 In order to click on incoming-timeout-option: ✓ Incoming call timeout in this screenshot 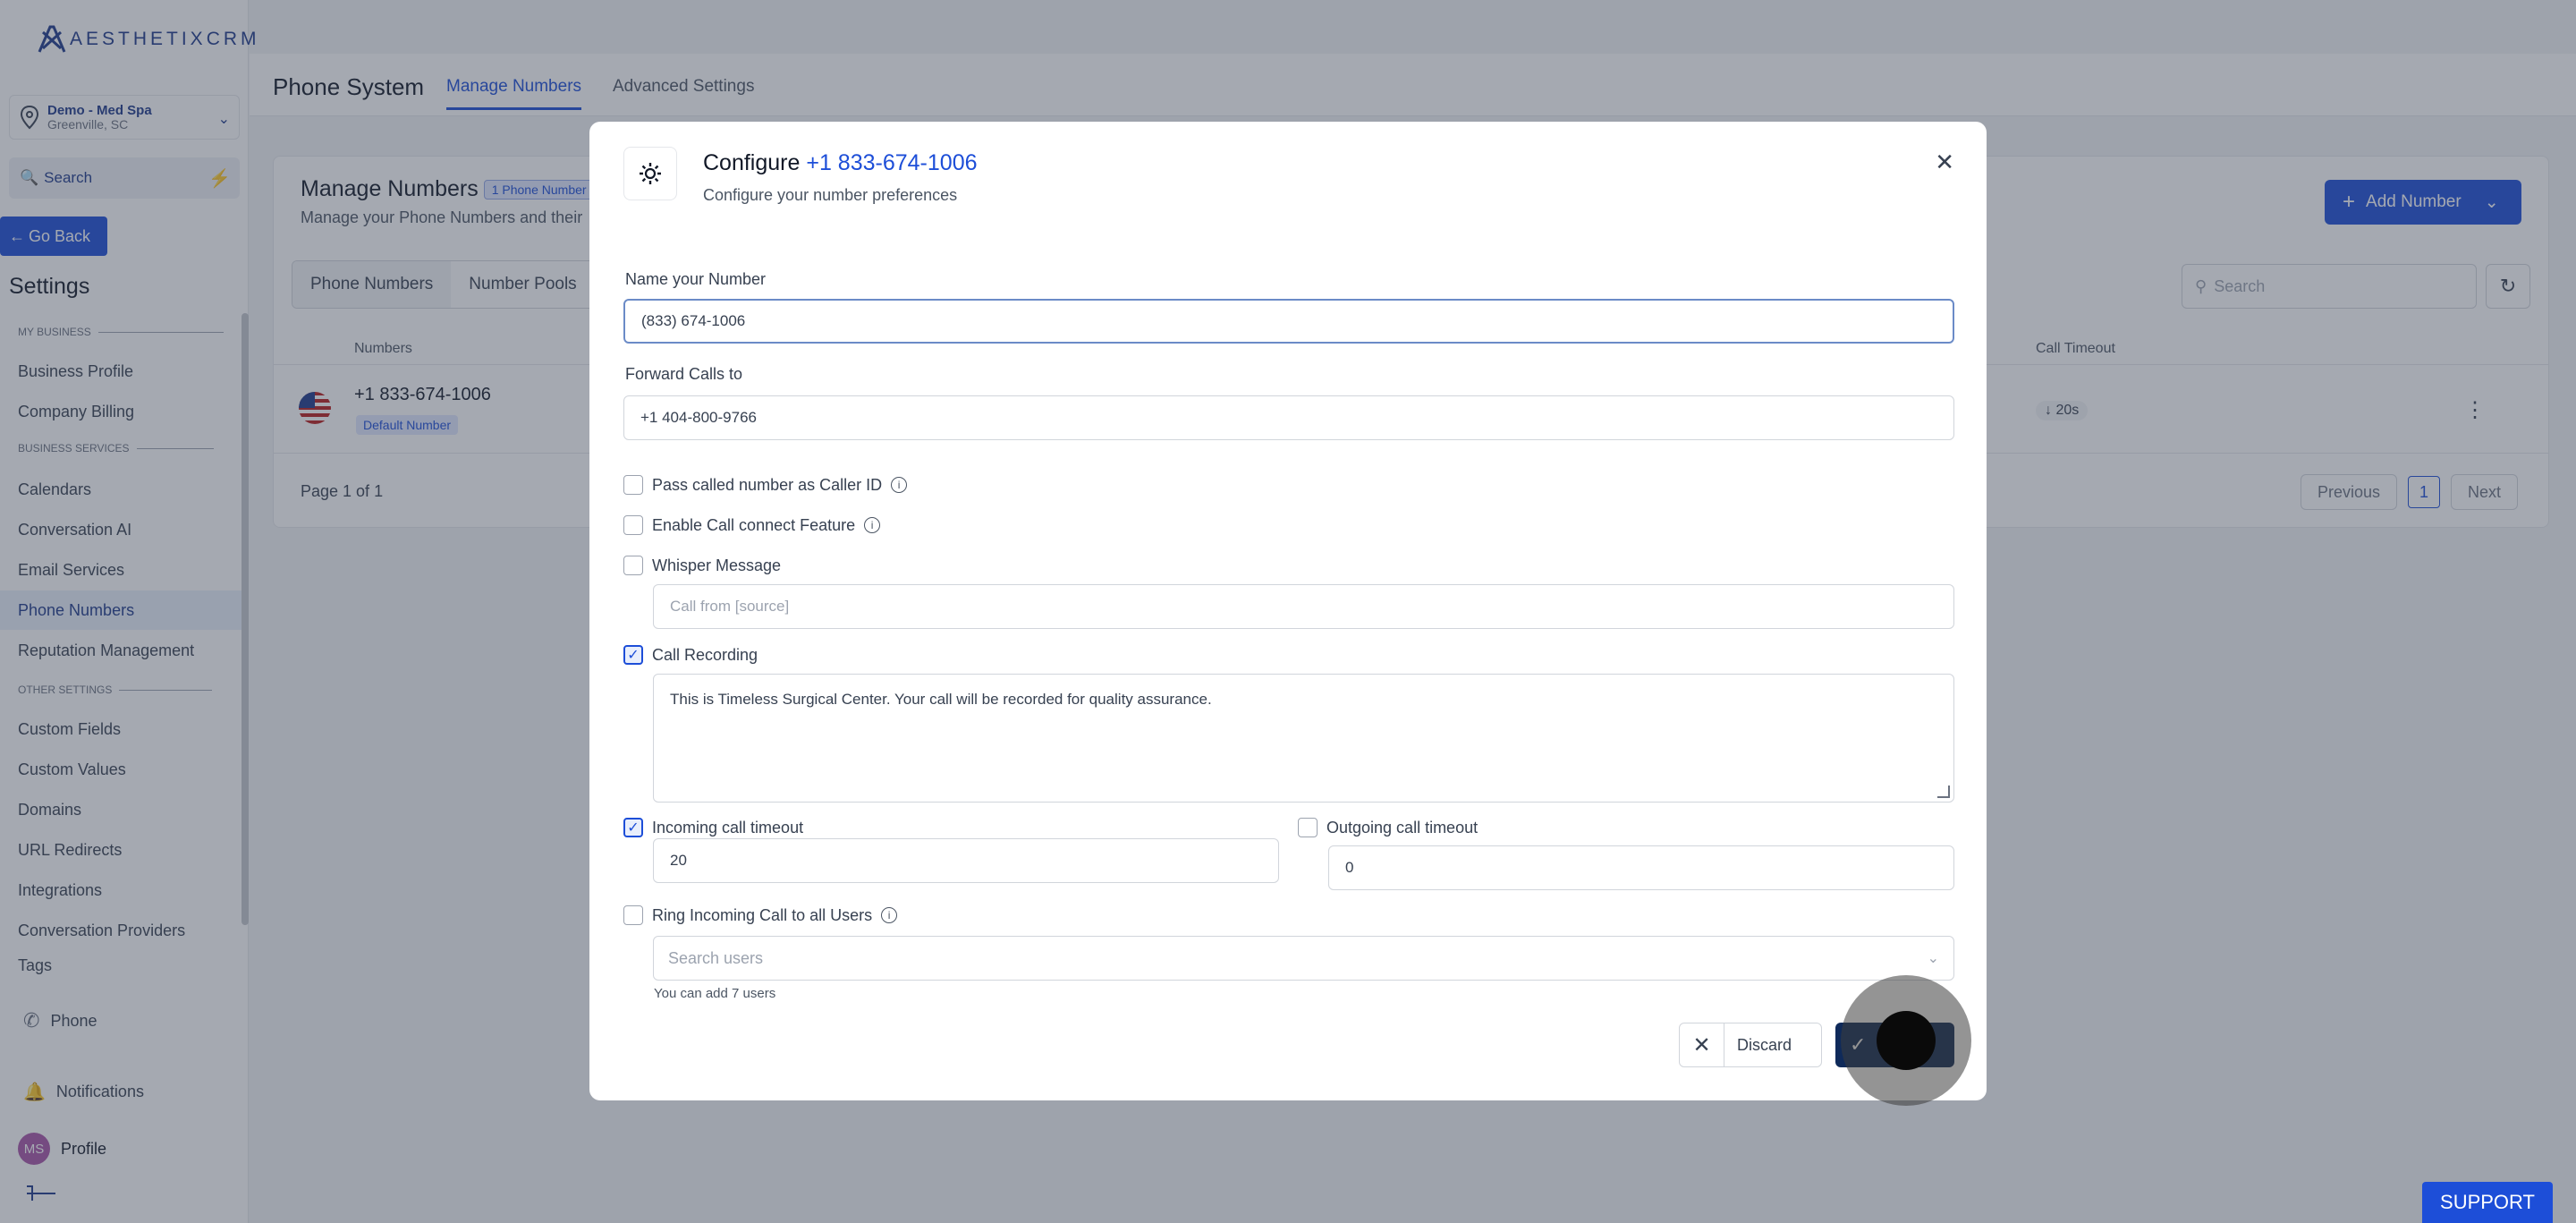, I will do `click(713, 827)`.